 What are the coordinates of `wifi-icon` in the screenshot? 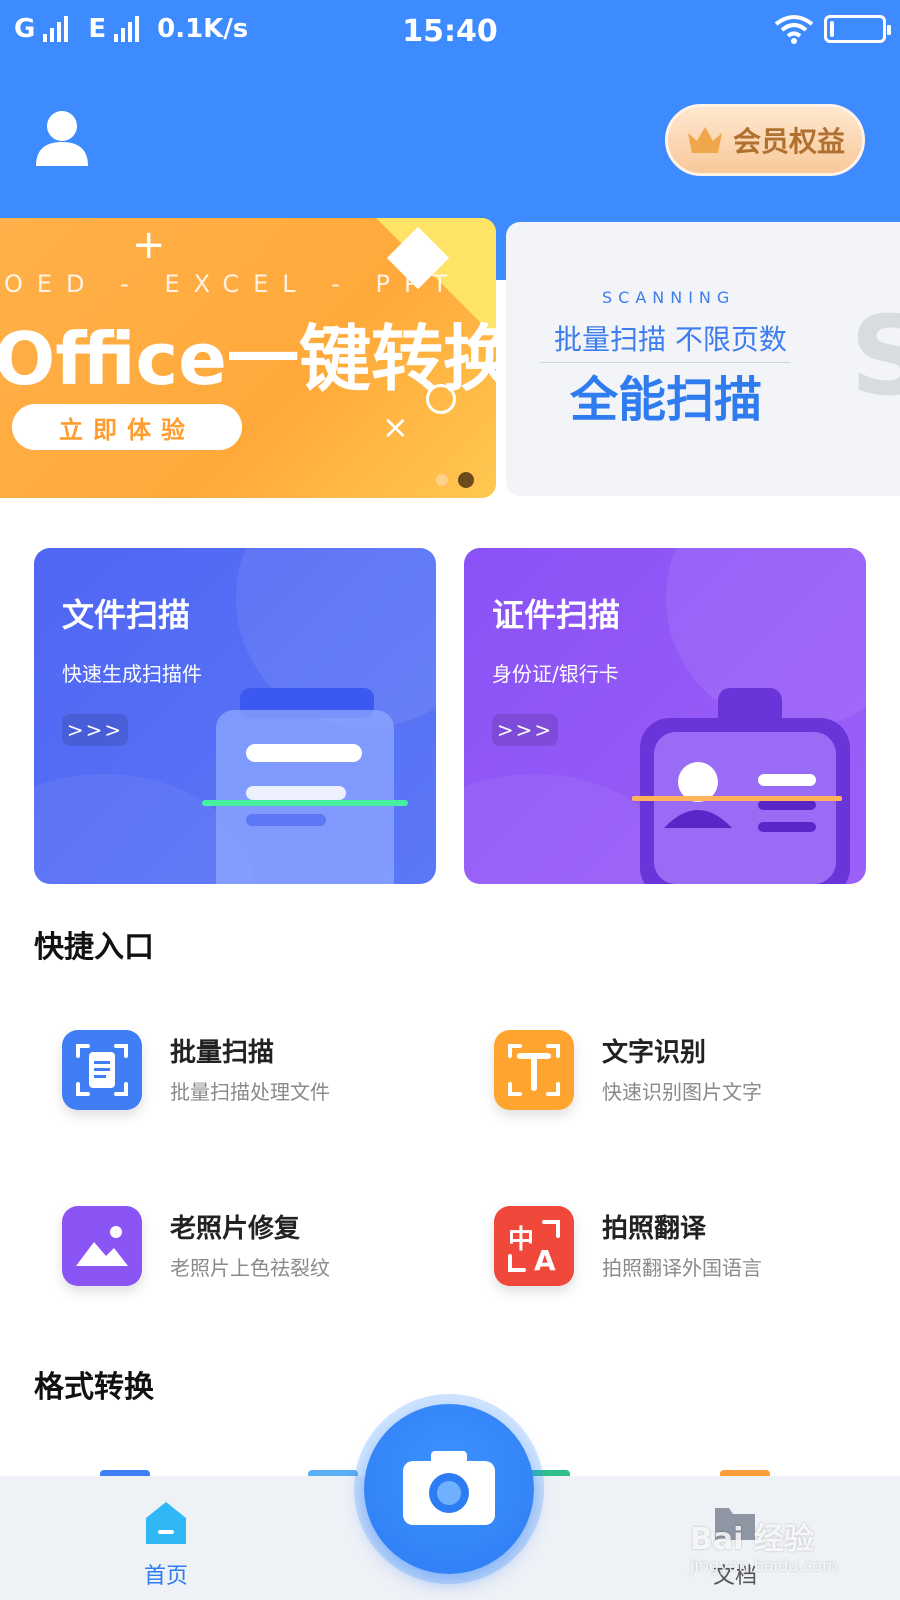 It's located at (794, 29).